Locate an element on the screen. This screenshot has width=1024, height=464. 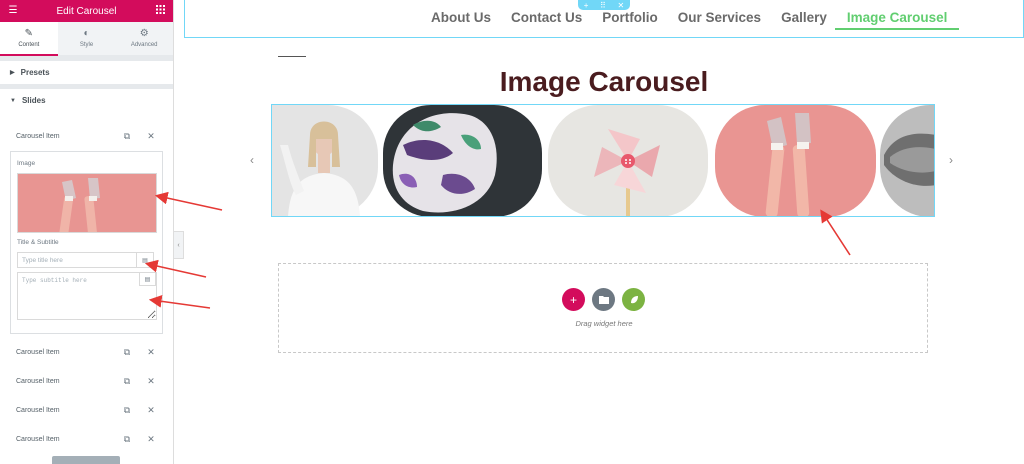
slides-repeater: Carousel Item ⧉ ✕ Image Title & Subtitle is located at coordinates (86, 283).